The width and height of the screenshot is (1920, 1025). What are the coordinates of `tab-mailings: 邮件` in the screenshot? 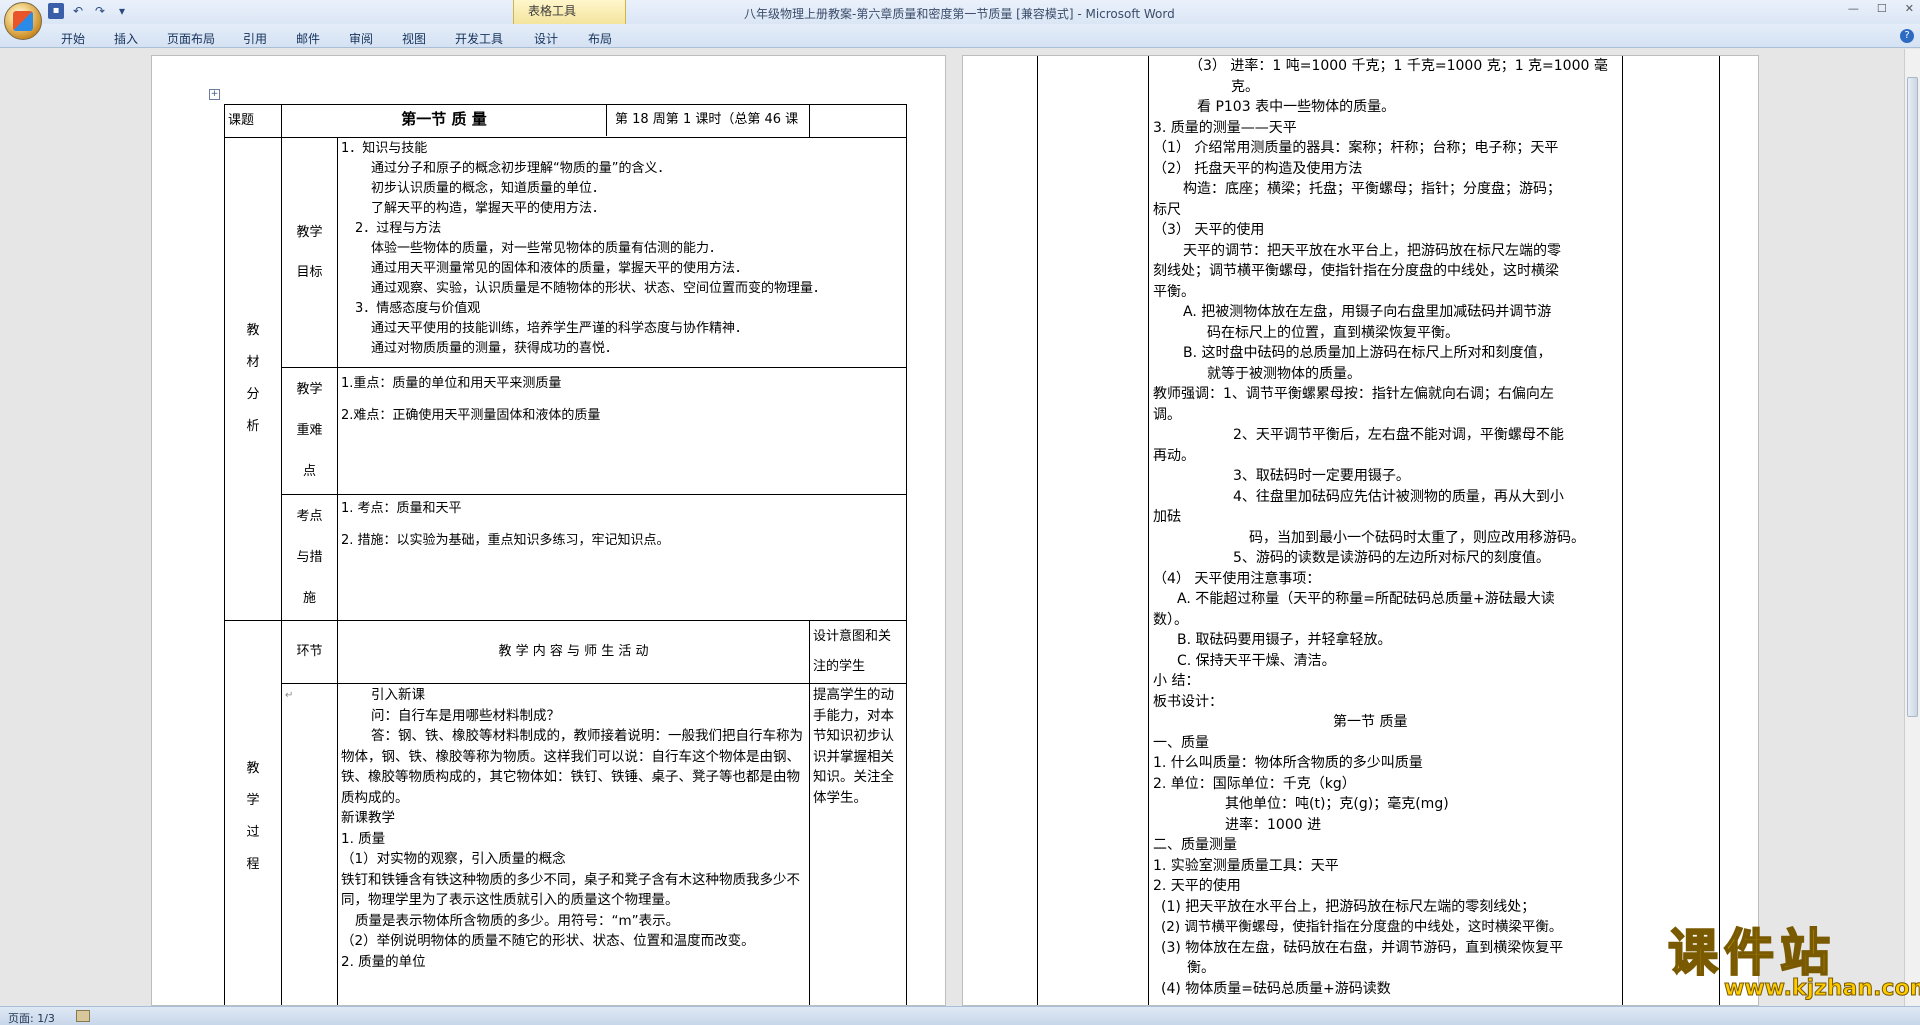 It's located at (308, 38).